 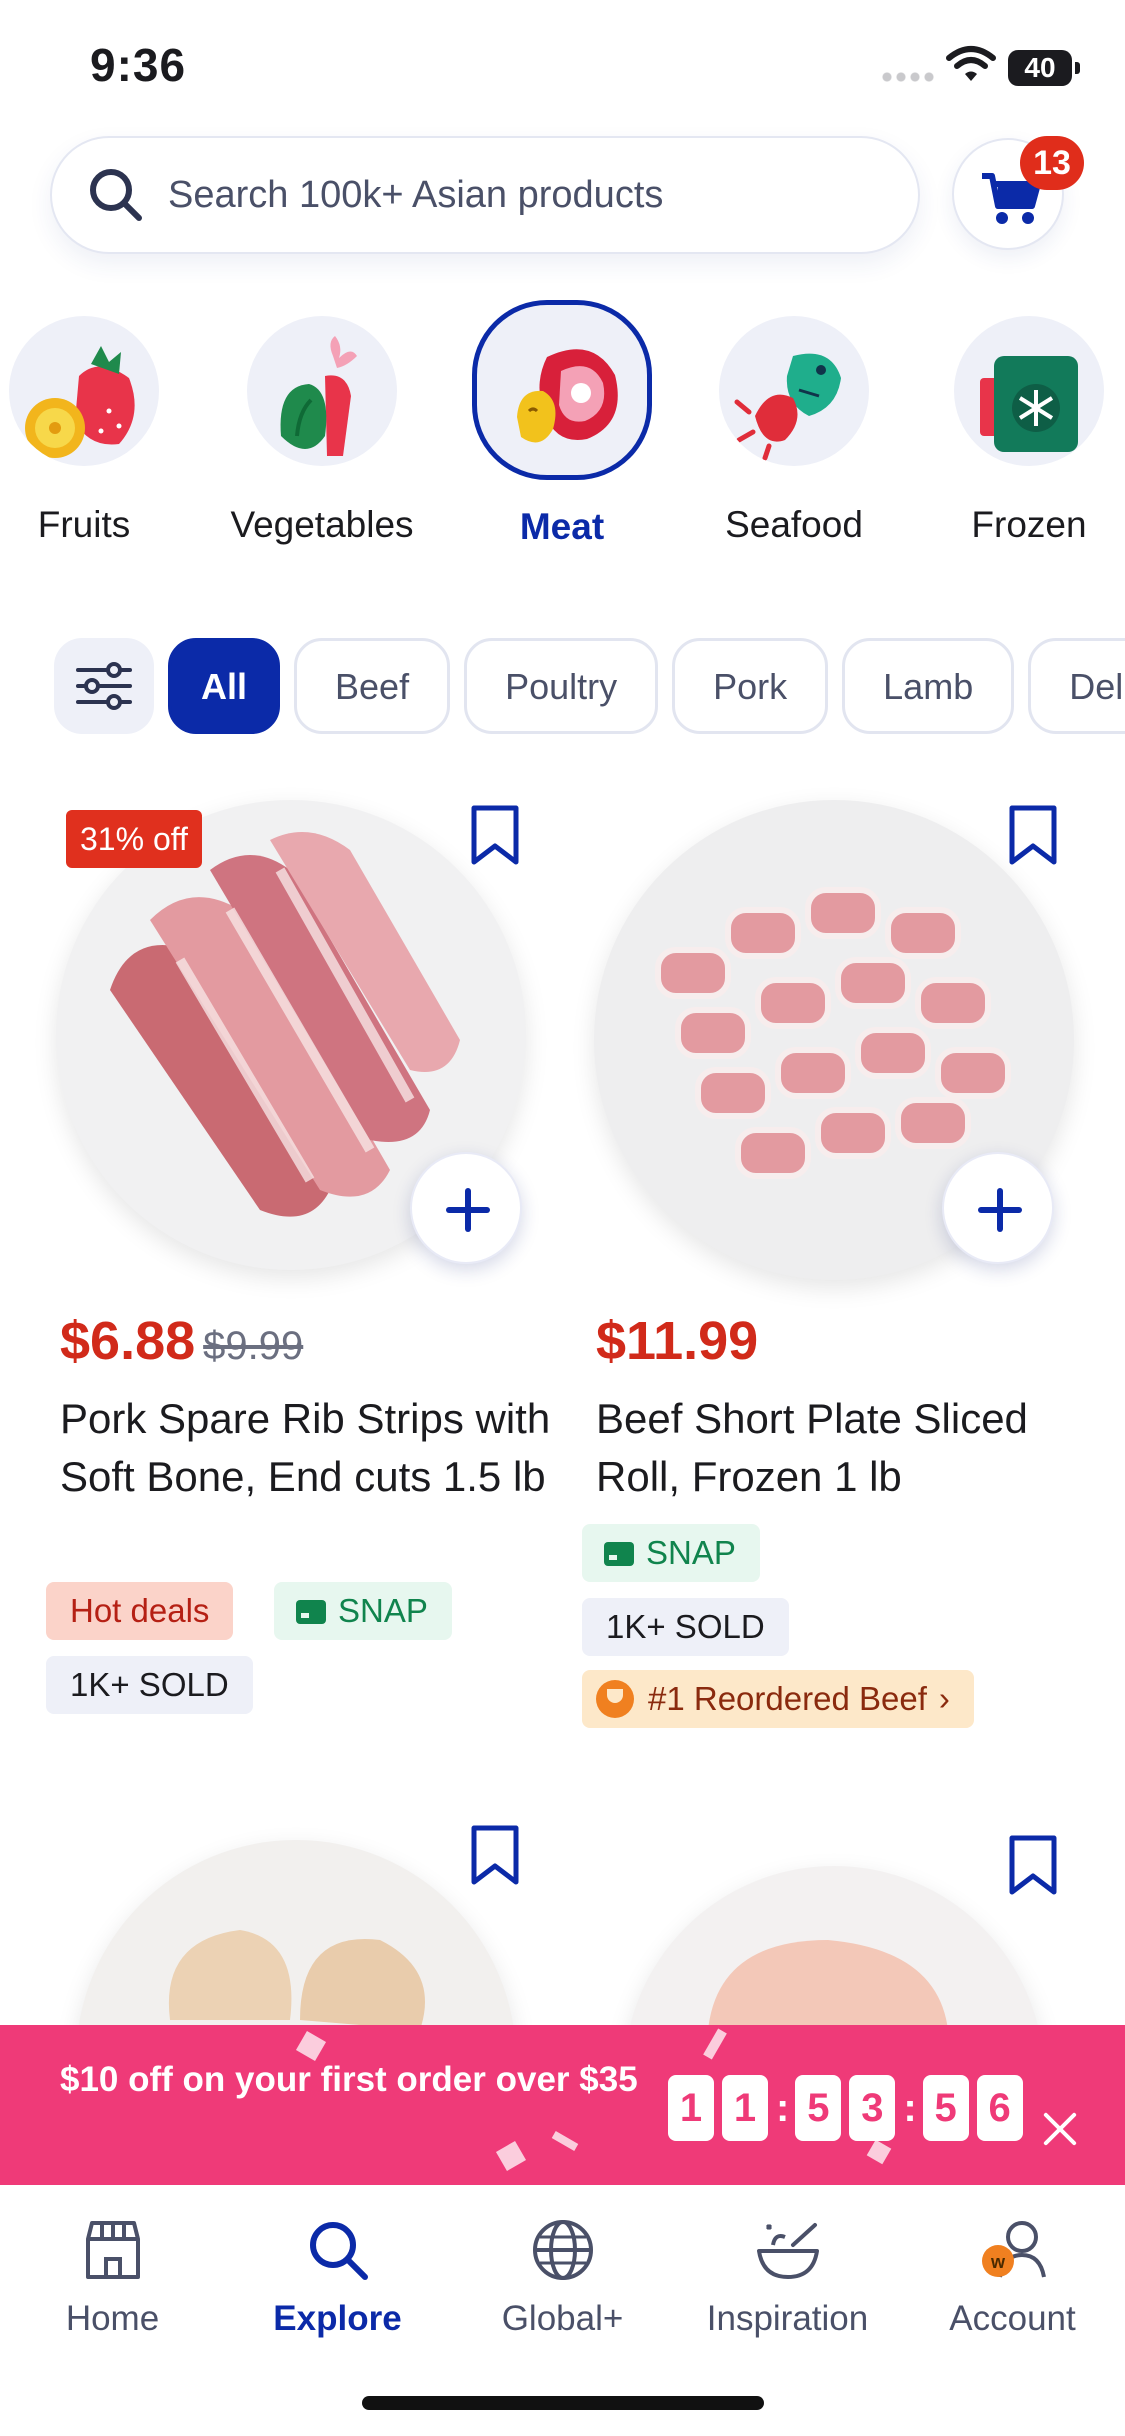 I want to click on hot-deals-tag: Hot deals, so click(x=140, y=1611).